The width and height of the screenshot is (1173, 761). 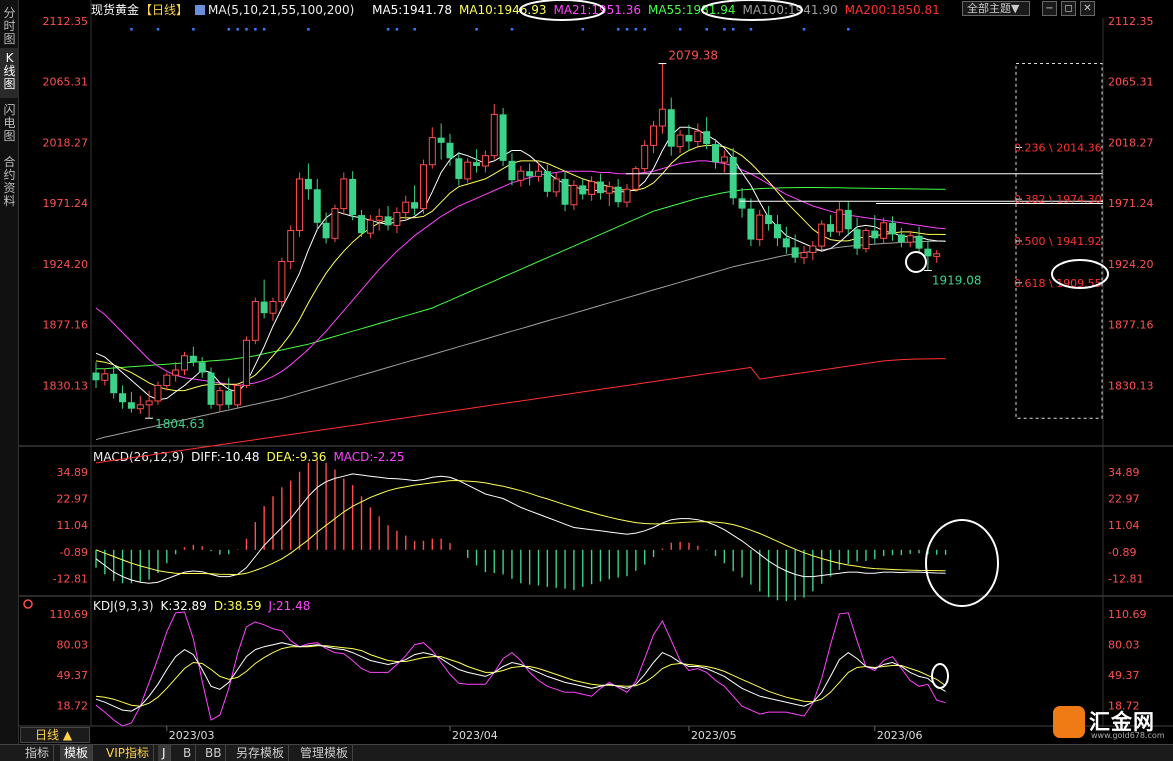 What do you see at coordinates (66, 142) in the screenshot?
I see `price-tick-left-4: 2018.27` at bounding box center [66, 142].